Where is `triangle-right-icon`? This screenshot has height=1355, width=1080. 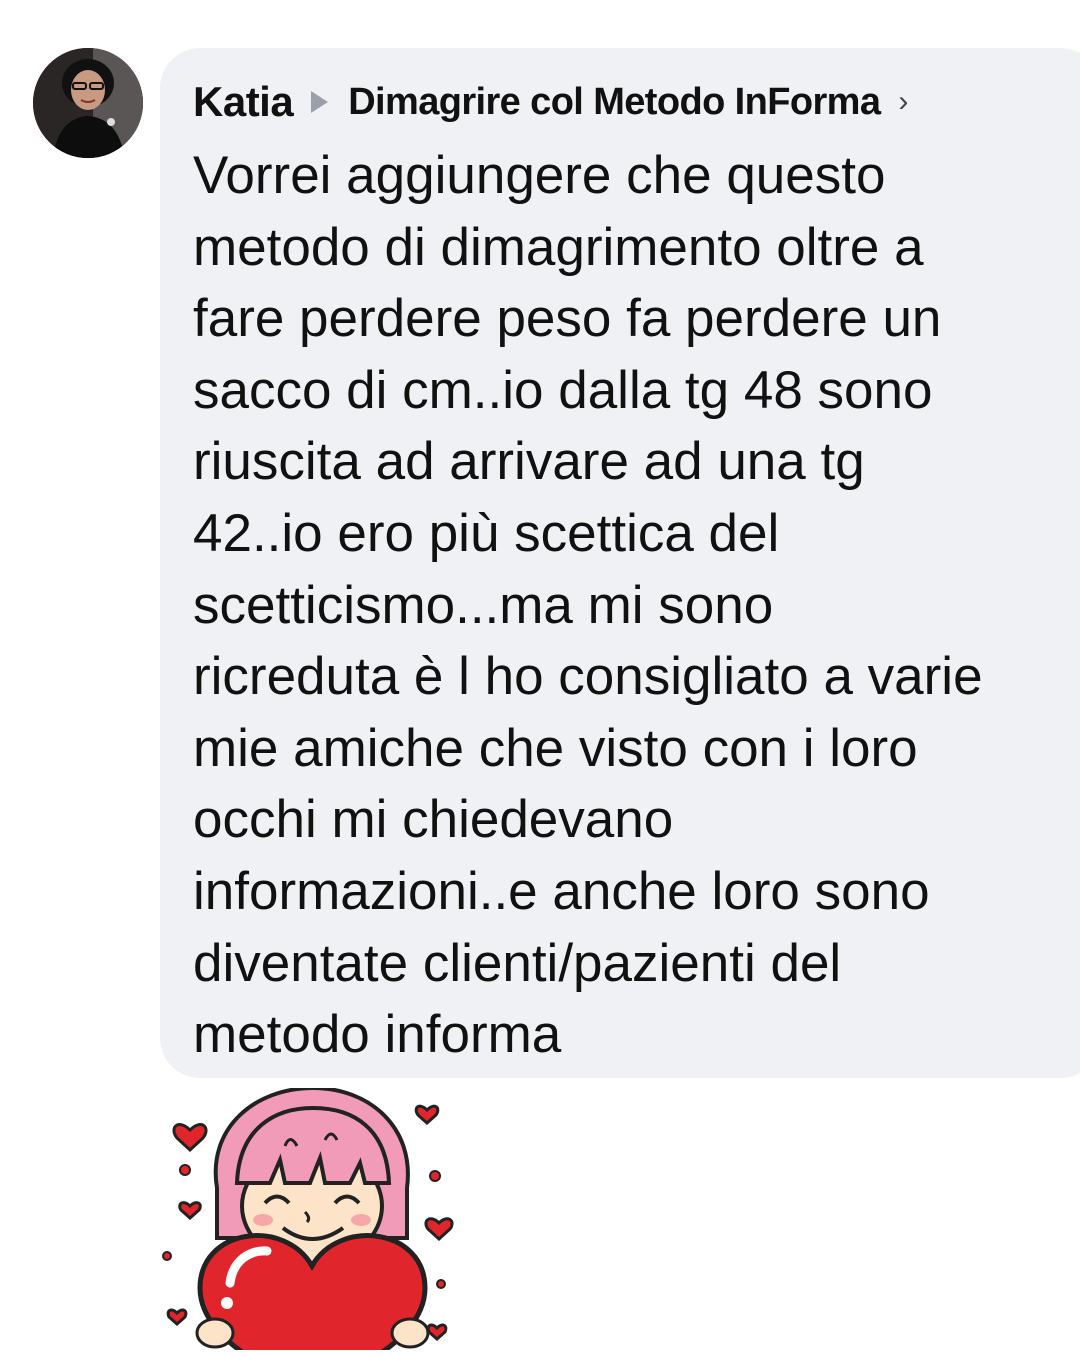
triangle-right-icon is located at coordinates (320, 102).